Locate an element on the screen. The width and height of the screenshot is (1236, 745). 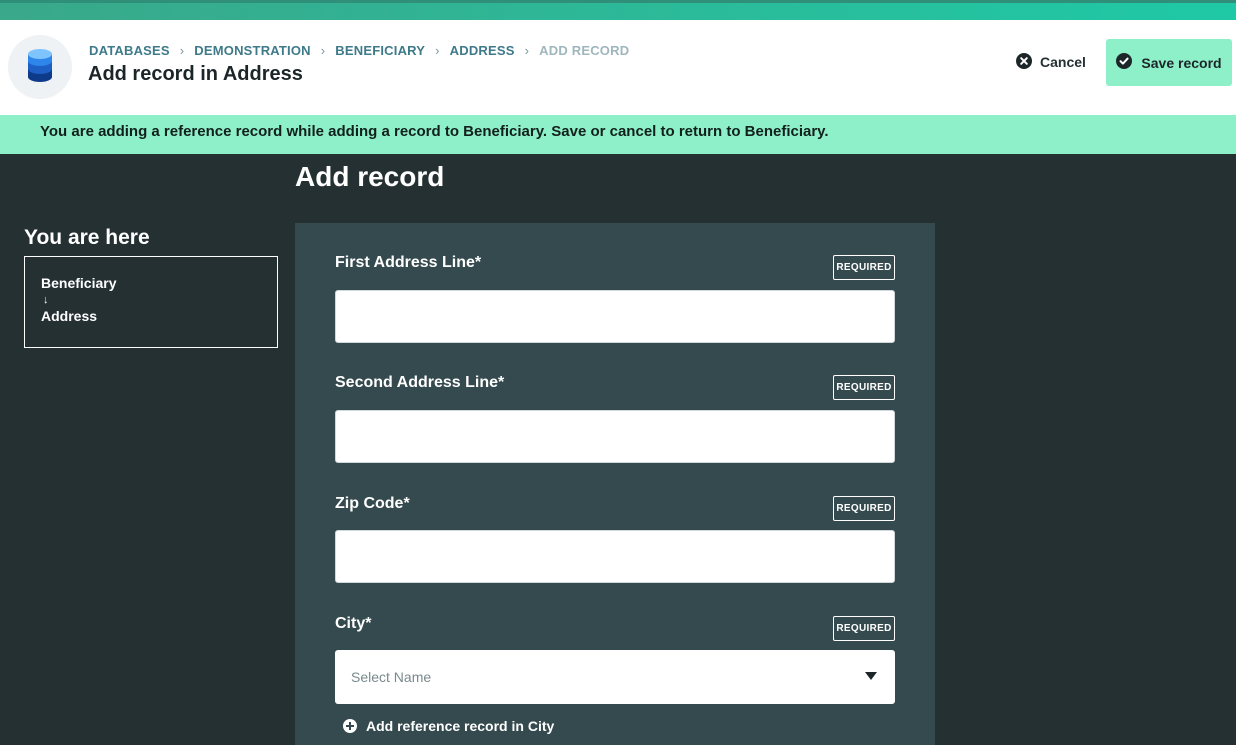
zip-code-label: Zip Code* is located at coordinates (372, 503).